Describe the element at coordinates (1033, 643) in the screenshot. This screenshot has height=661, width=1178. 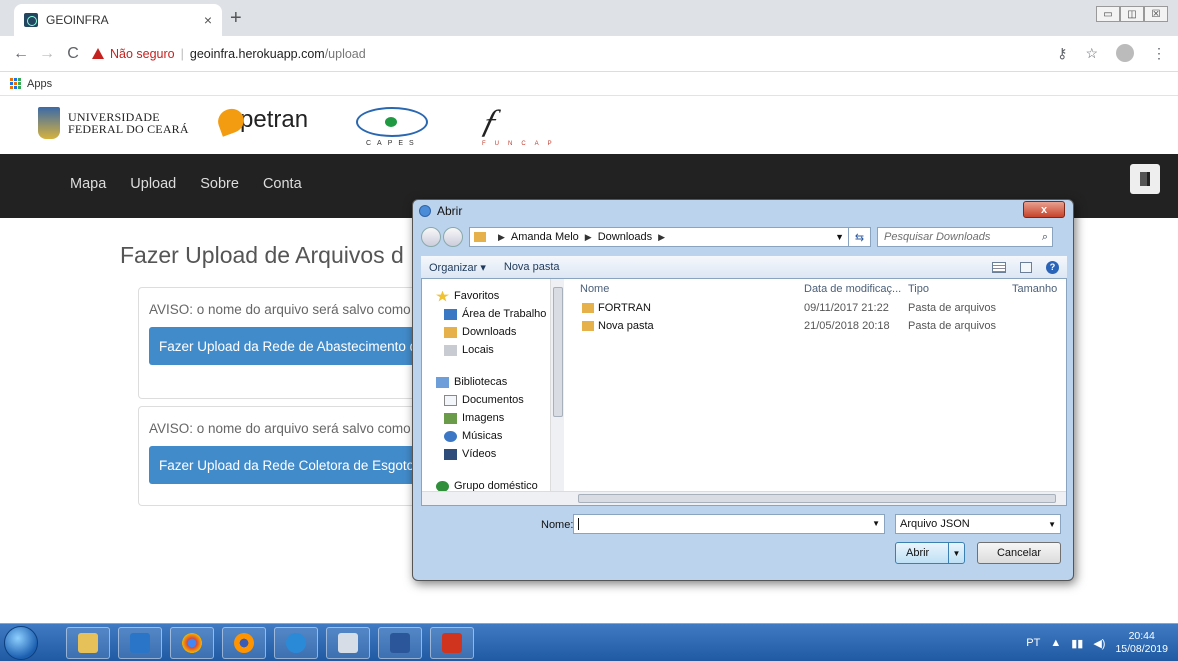
I see `language-indicator: PT` at that location.